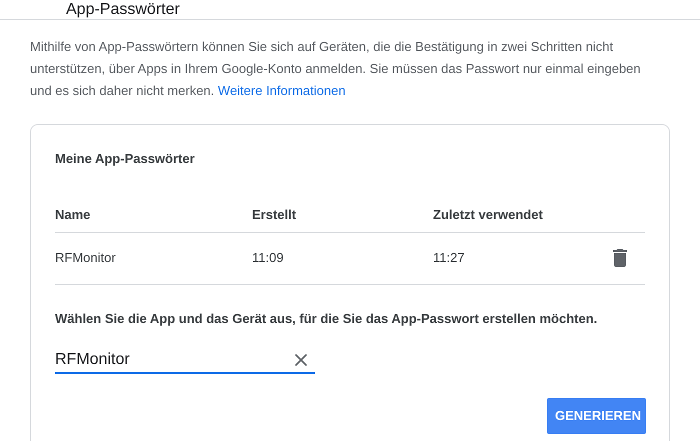 This screenshot has height=441, width=700. I want to click on table-cell-text: RFMonitor, so click(85, 258).